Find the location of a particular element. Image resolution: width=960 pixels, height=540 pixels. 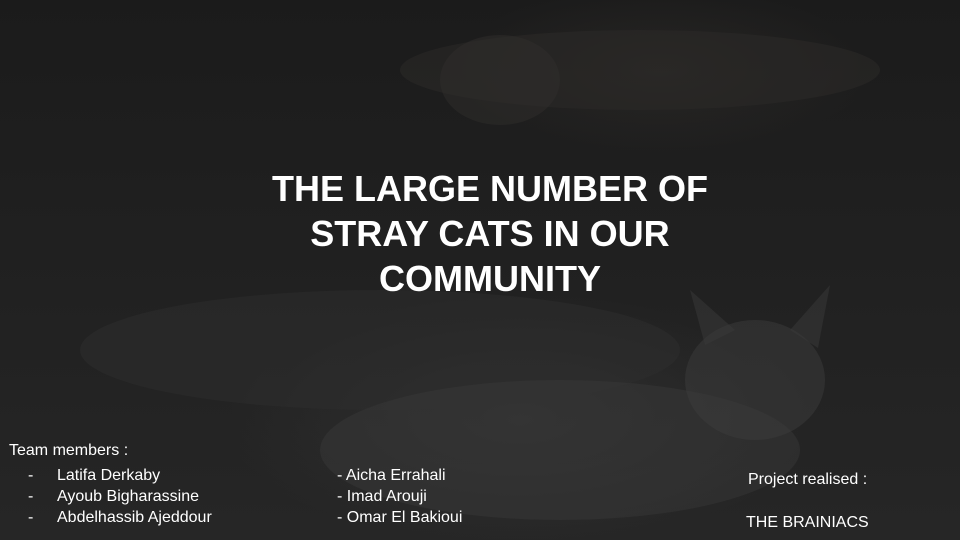

team-member: - Ayoub Bigharassine is located at coordinates (110, 496).